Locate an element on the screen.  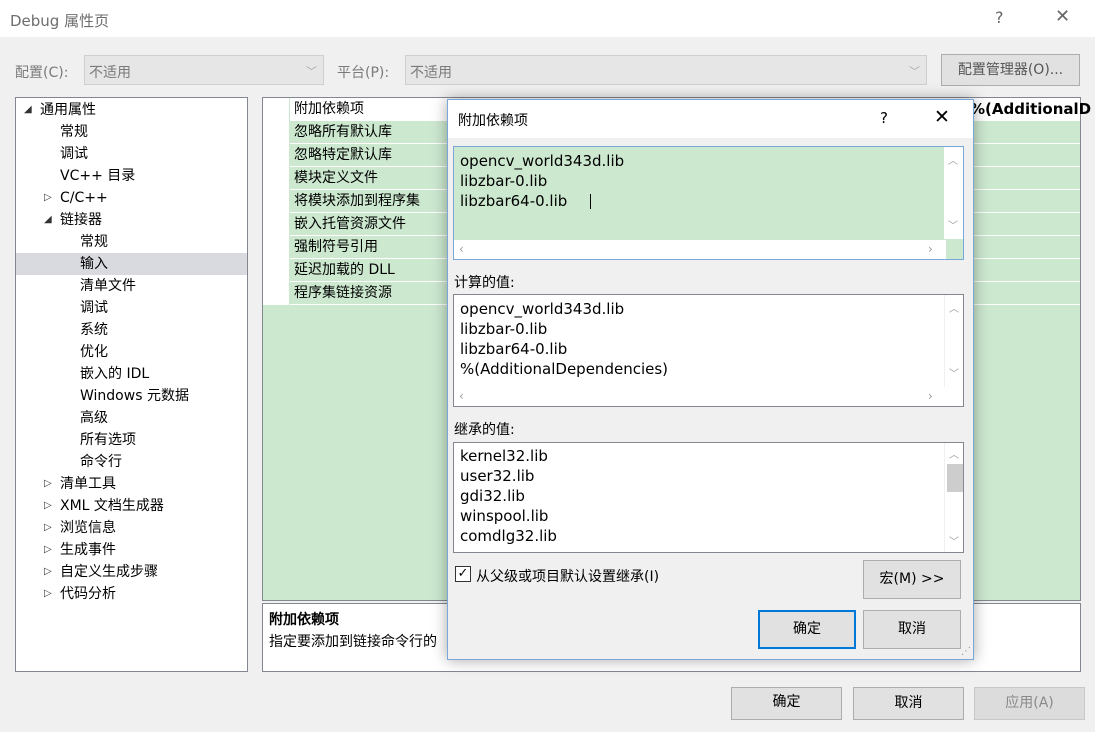
inherited-vertical-scrollbar: ︿ ﹀ is located at coordinates (953, 497).